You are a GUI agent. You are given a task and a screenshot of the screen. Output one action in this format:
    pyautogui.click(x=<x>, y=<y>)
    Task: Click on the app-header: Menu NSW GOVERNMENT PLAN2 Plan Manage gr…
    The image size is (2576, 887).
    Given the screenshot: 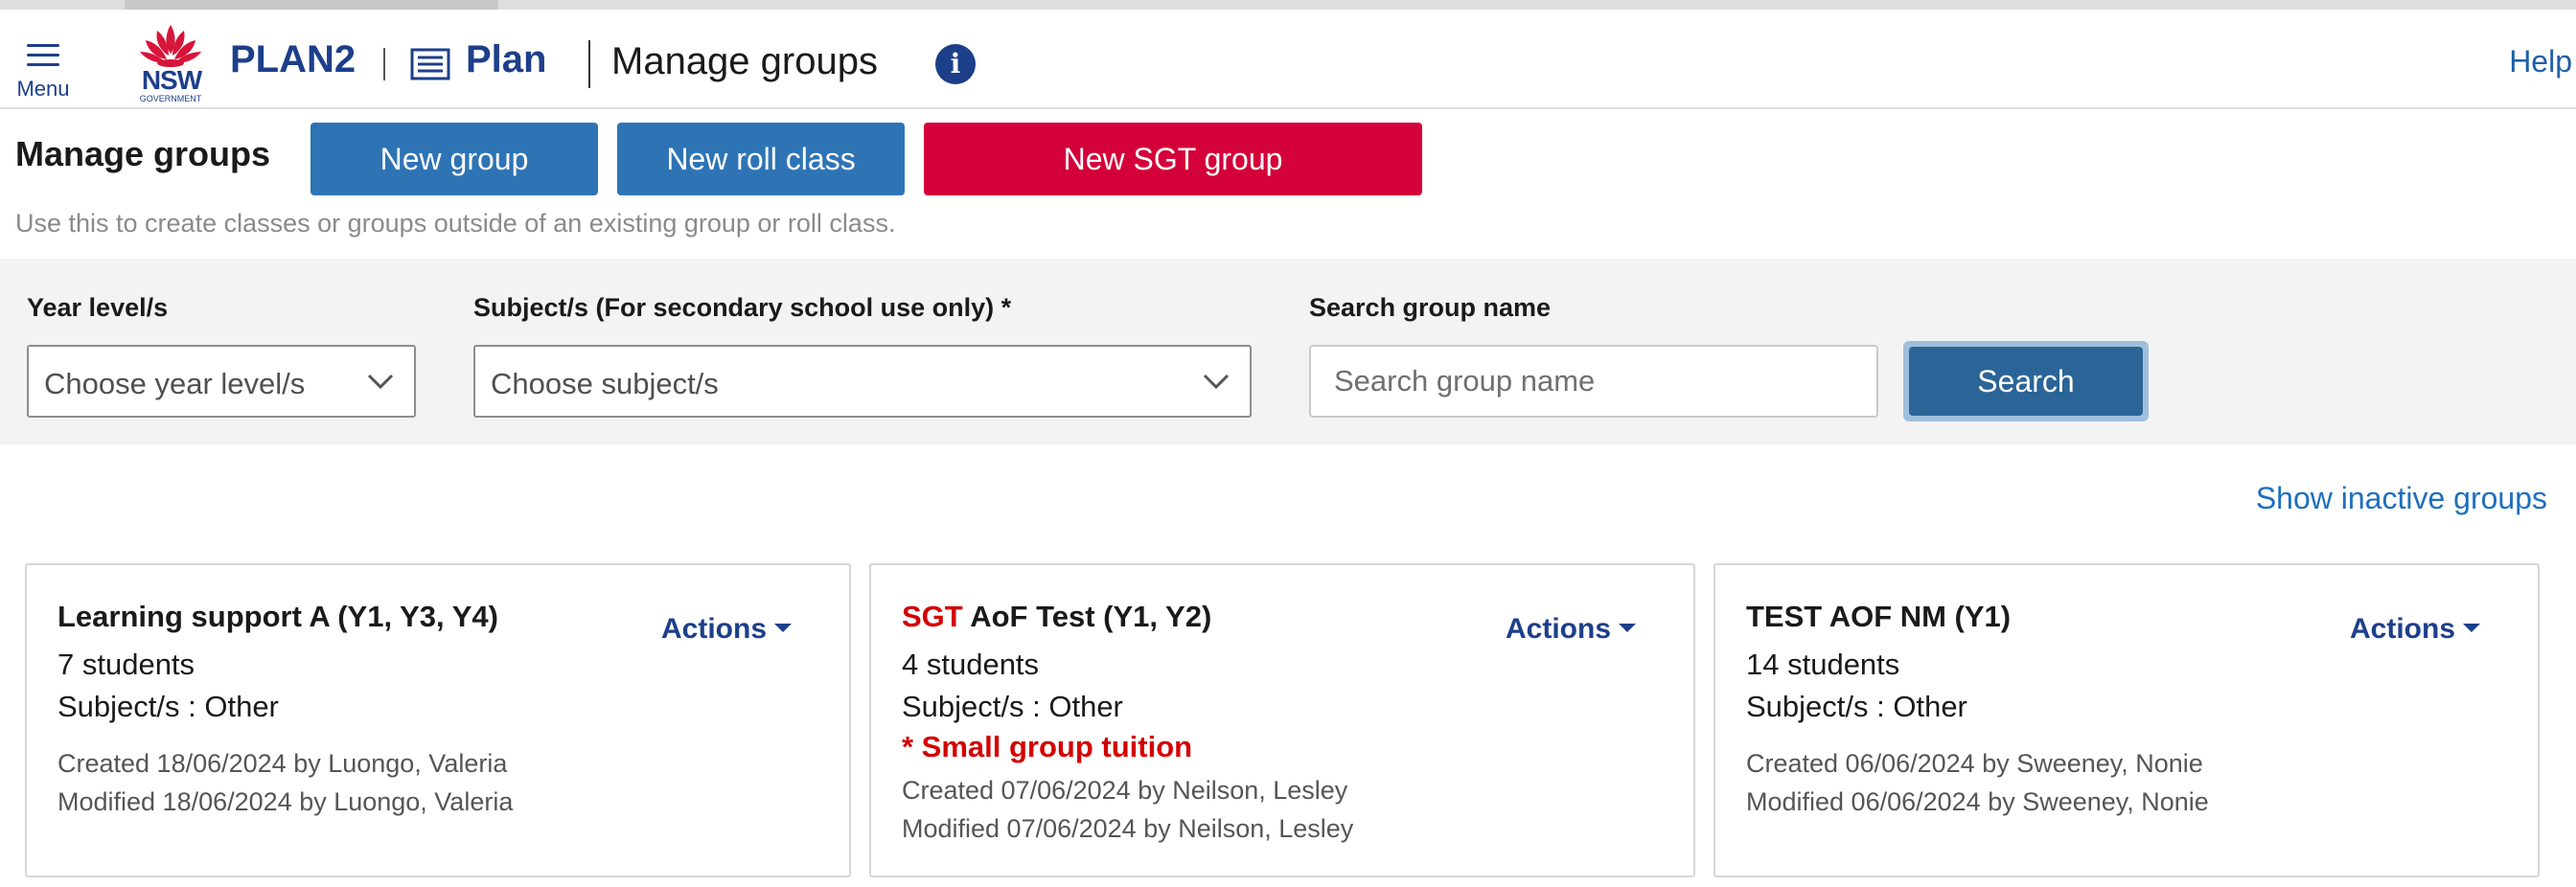 What is the action you would take?
    pyautogui.click(x=1288, y=60)
    